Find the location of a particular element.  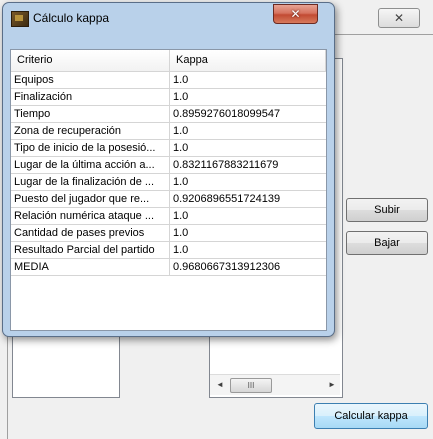

table-row: Lugar de la finalización de ... 1.0 is located at coordinates (168, 182).